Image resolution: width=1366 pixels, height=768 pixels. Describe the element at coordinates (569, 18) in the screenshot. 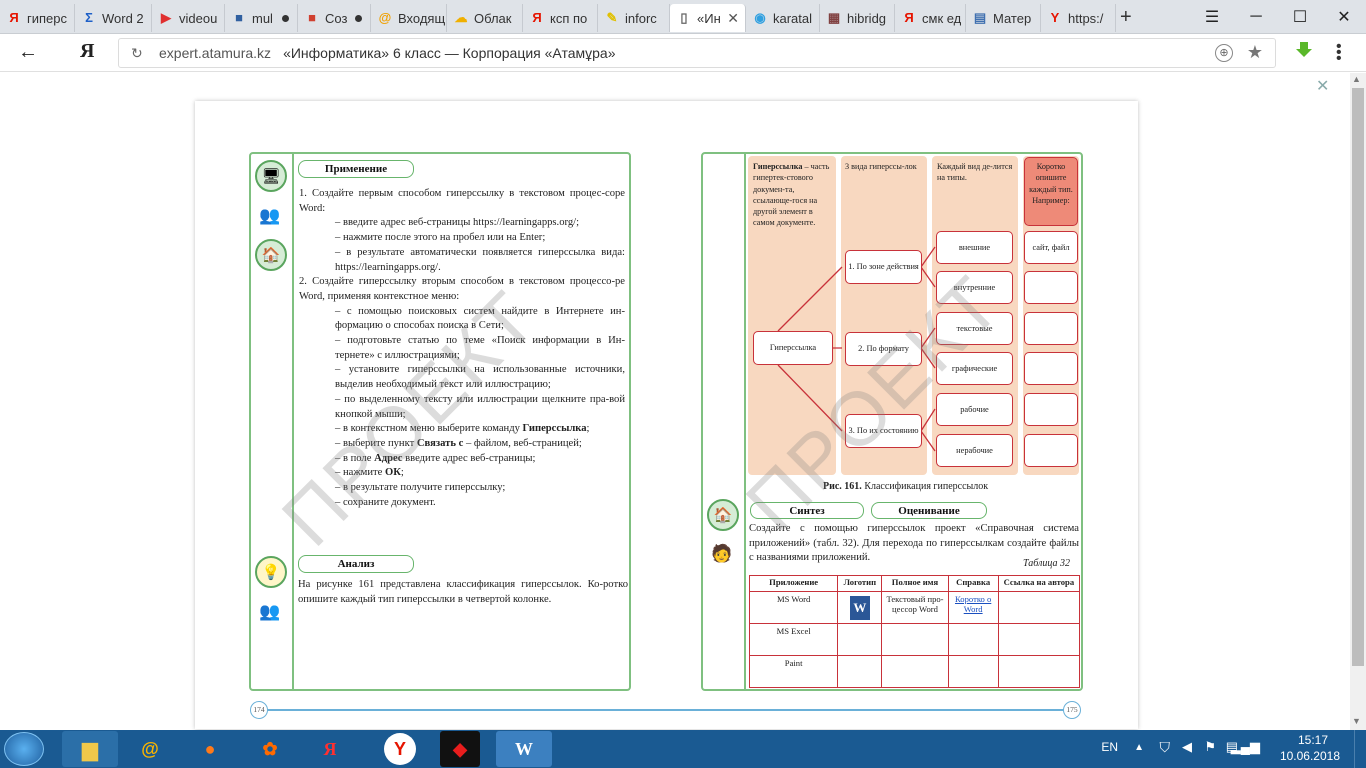

I see `tab-label: ксп по` at that location.